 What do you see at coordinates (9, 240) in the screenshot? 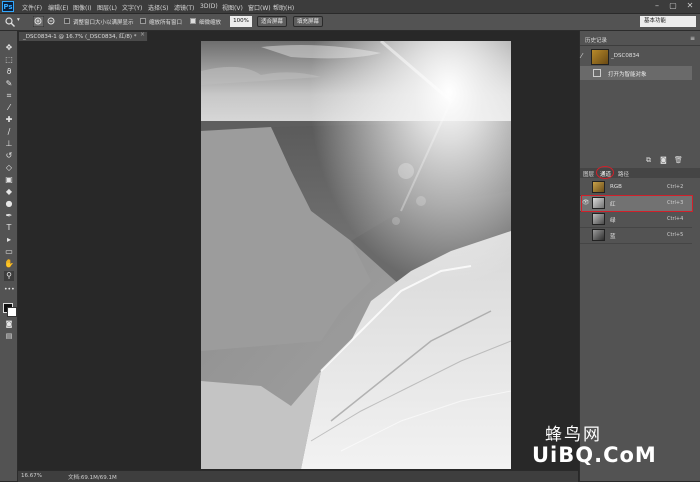
I see `path-select-tool-icon: ▸` at bounding box center [9, 240].